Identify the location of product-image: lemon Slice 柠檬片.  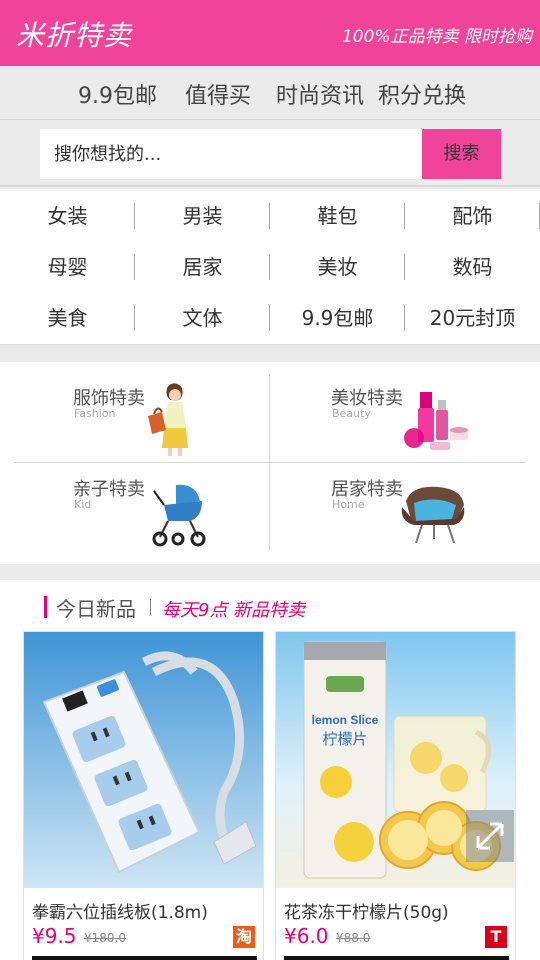
(395, 760).